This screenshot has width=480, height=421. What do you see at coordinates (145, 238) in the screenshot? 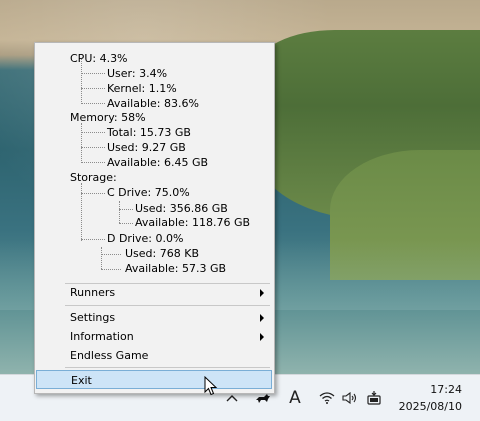
I see `d-drive-usage: D Drive: 0.0%` at bounding box center [145, 238].